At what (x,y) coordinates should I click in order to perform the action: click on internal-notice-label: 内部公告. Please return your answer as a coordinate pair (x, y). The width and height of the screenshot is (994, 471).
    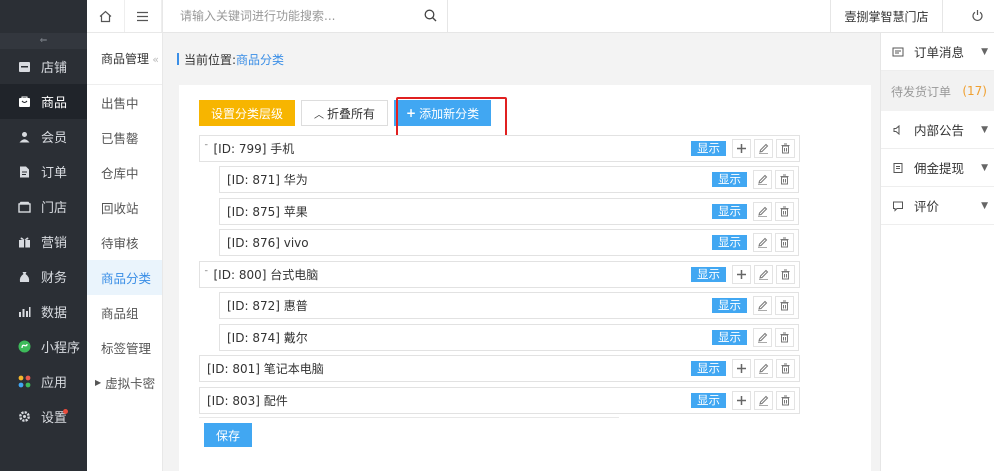
    Looking at the image, I should click on (939, 130).